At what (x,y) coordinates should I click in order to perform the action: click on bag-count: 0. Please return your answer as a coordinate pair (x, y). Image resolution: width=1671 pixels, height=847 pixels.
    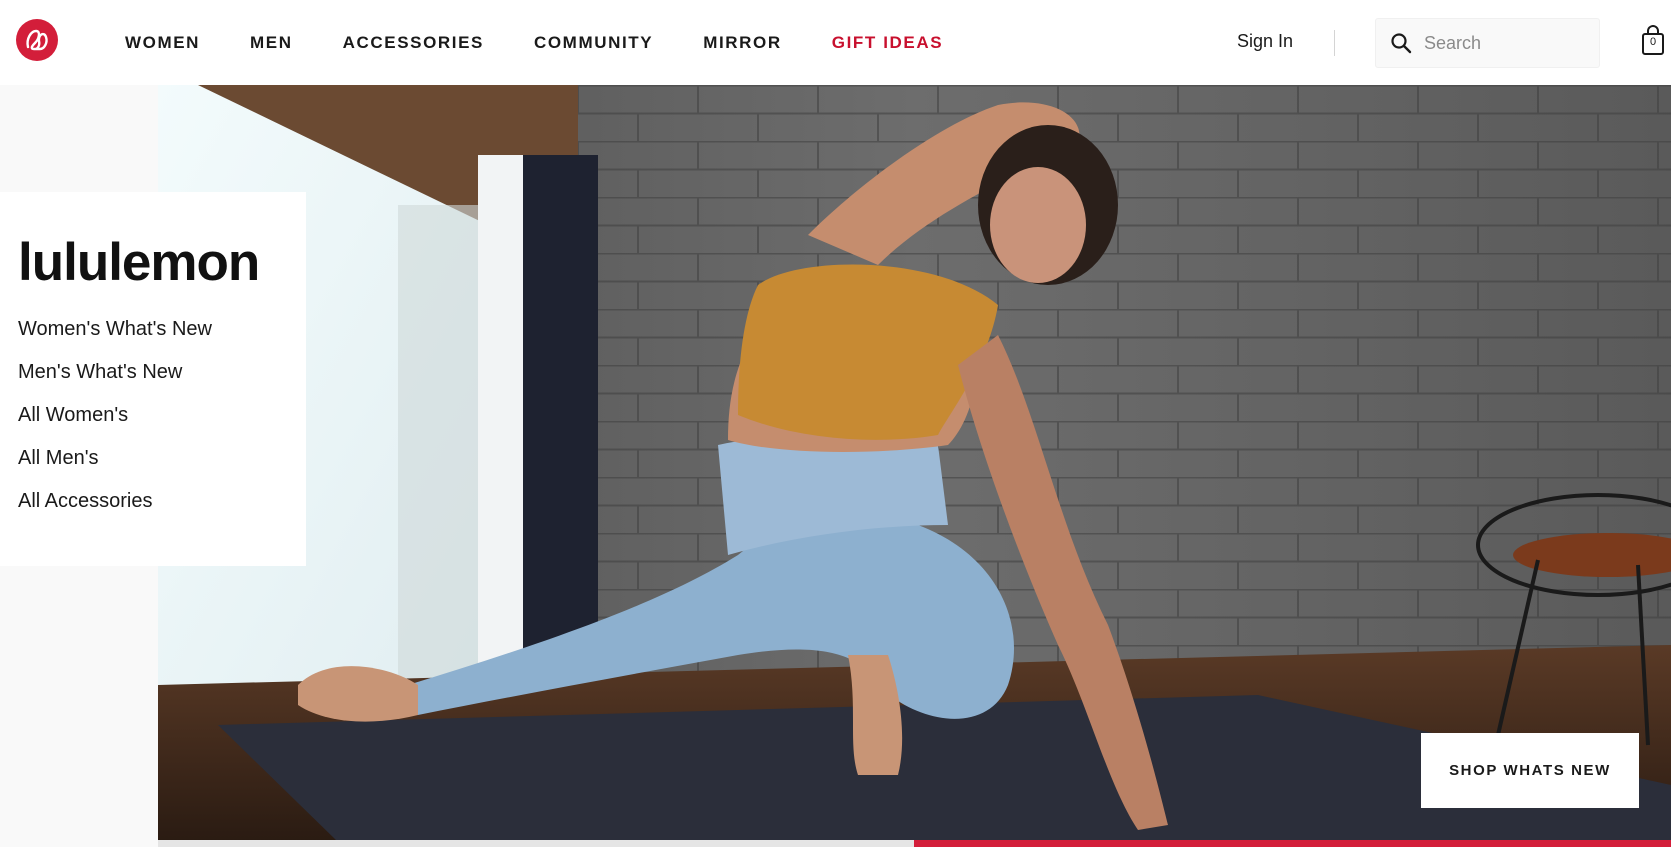
    Looking at the image, I should click on (1653, 42).